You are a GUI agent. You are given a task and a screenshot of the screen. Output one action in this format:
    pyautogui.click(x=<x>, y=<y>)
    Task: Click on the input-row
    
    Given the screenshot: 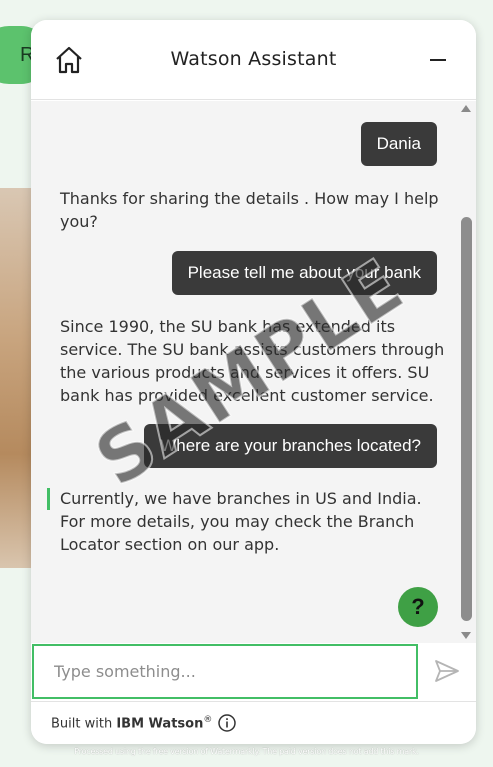 What is the action you would take?
    pyautogui.click(x=253, y=672)
    